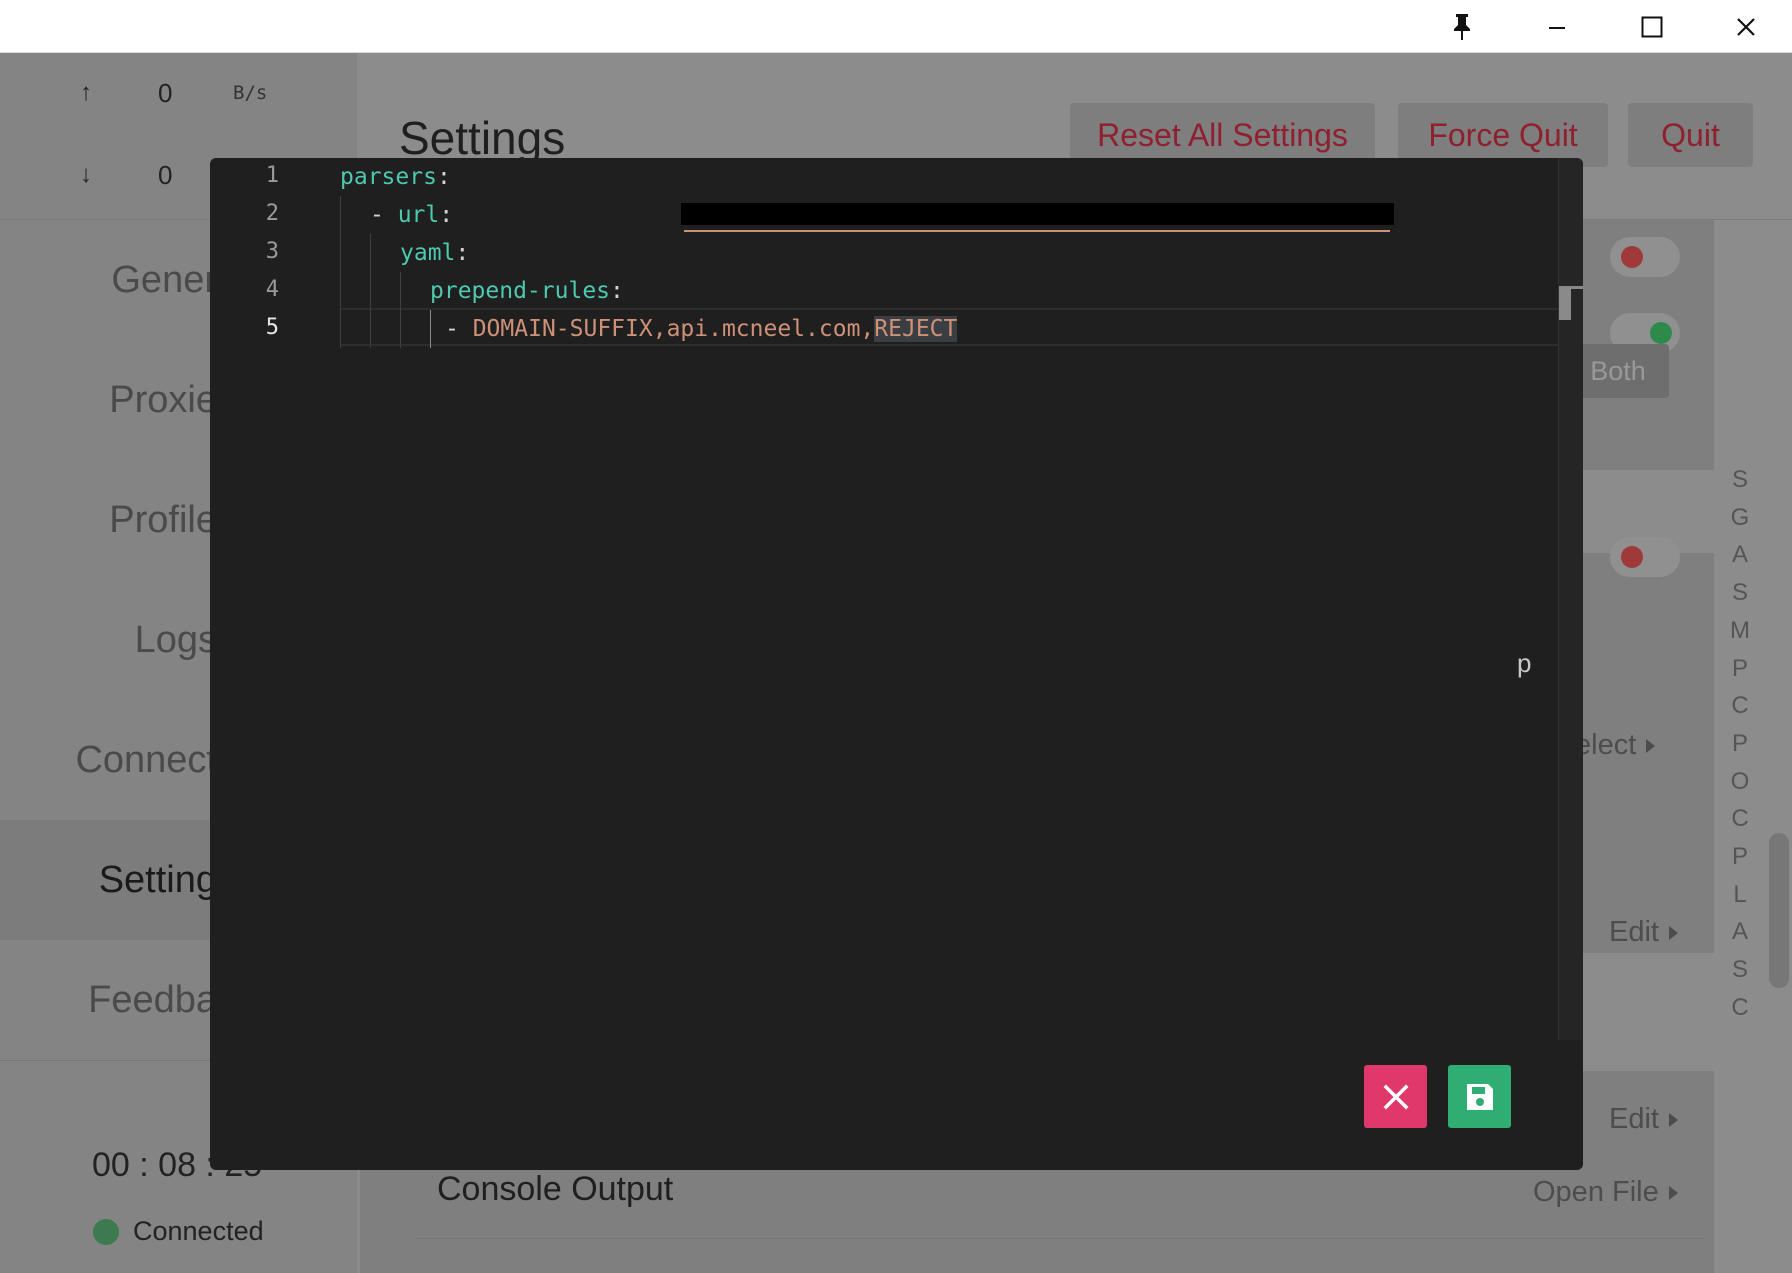 This screenshot has height=1273, width=1792. I want to click on row-divider, so click(1060, 1238).